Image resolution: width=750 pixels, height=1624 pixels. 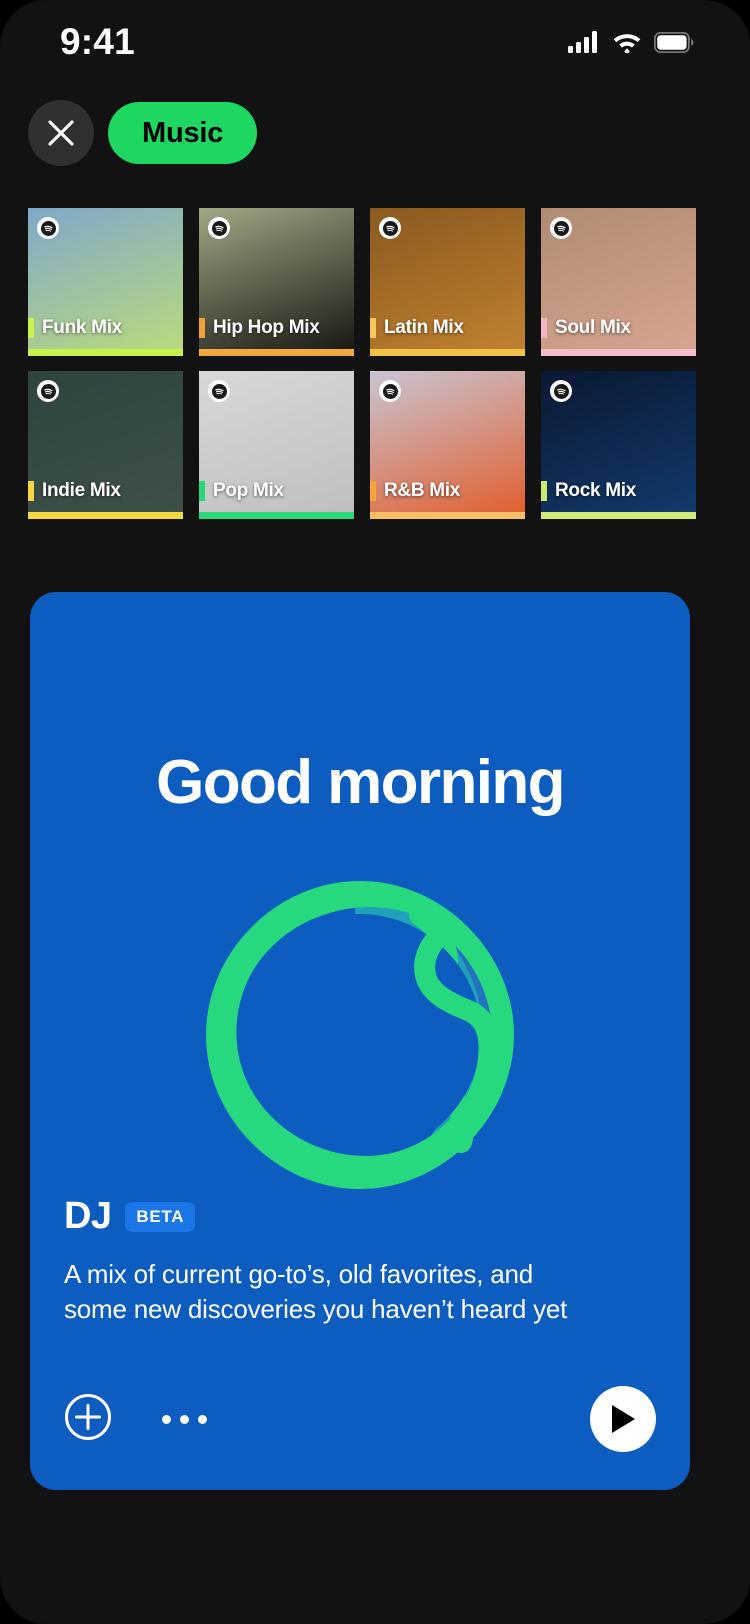 I want to click on mix-artwork: R&B Mix, so click(x=447, y=441).